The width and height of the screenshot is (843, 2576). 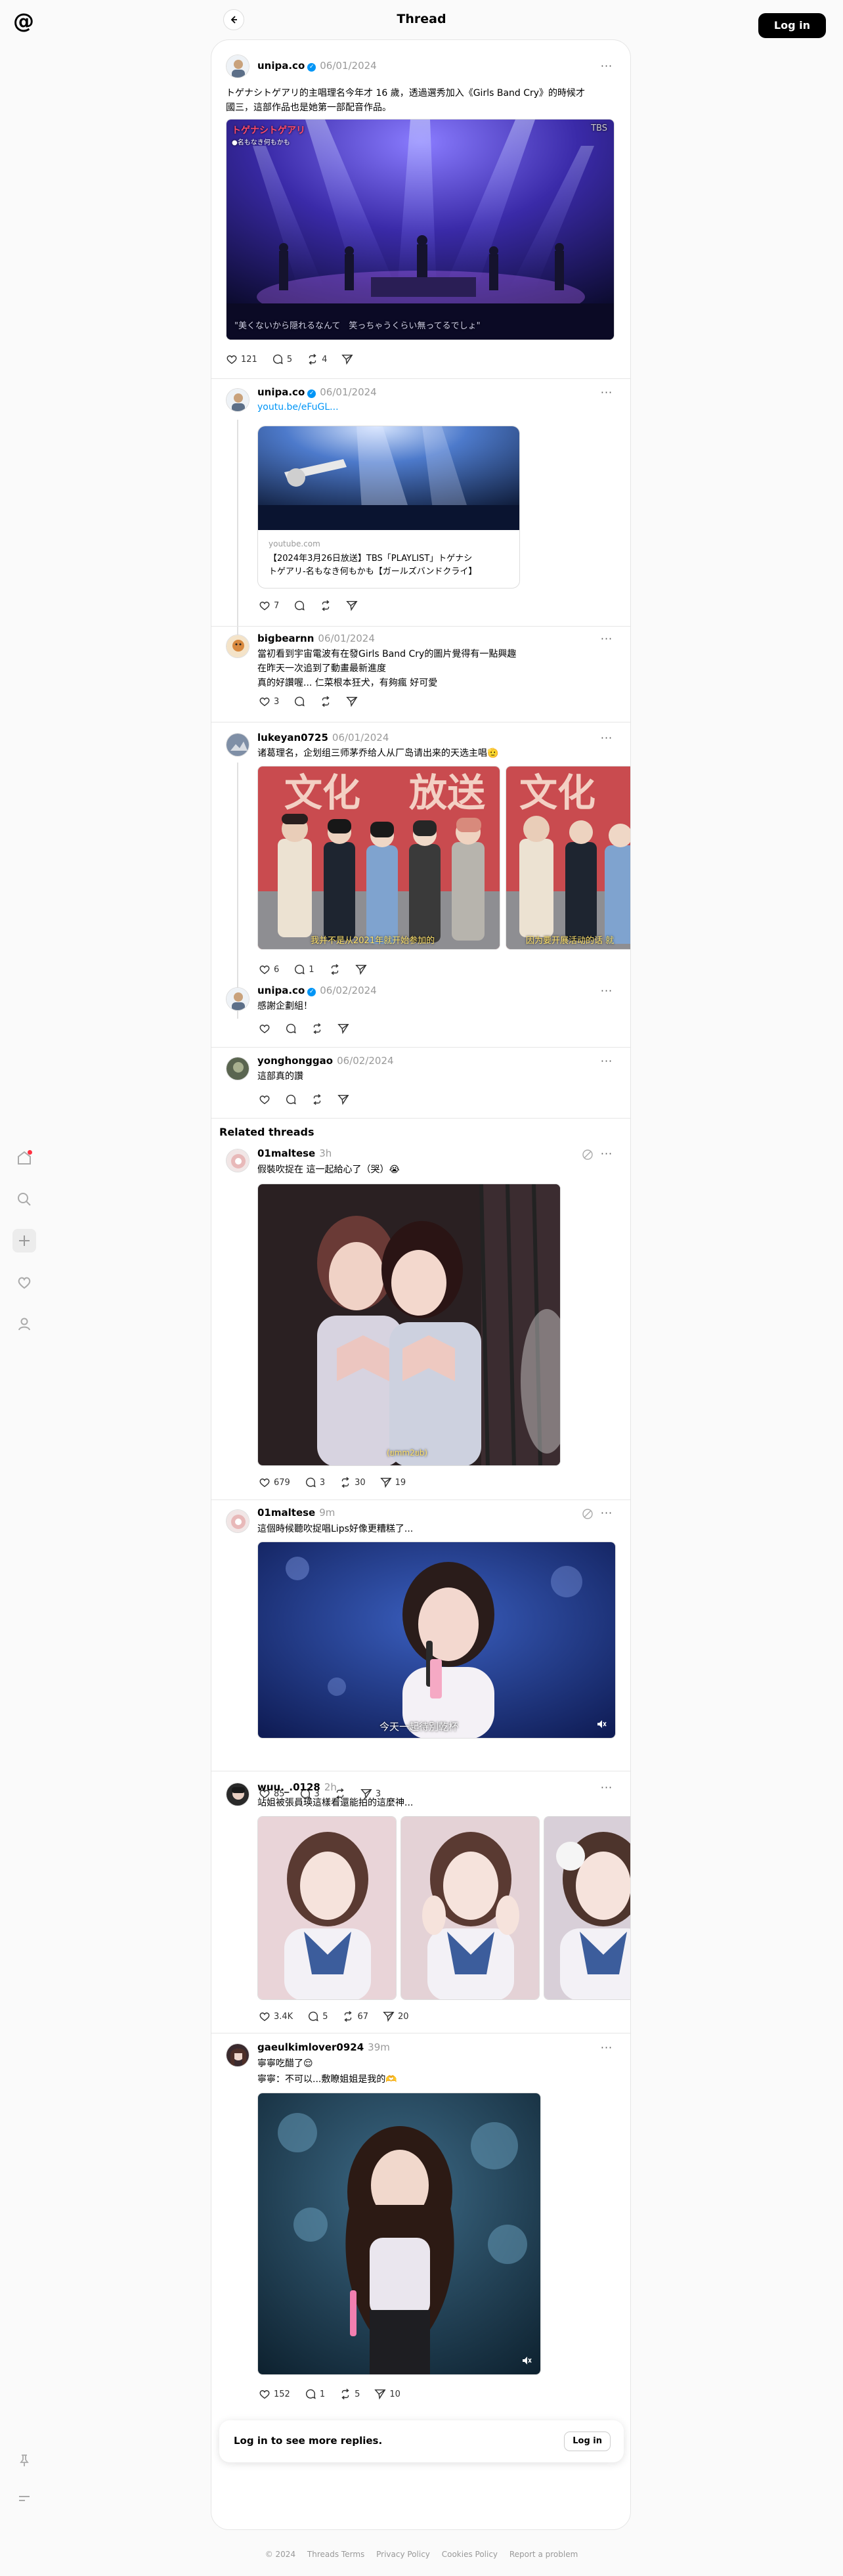 What do you see at coordinates (327, 1513) in the screenshot?
I see `timestamp: 9m` at bounding box center [327, 1513].